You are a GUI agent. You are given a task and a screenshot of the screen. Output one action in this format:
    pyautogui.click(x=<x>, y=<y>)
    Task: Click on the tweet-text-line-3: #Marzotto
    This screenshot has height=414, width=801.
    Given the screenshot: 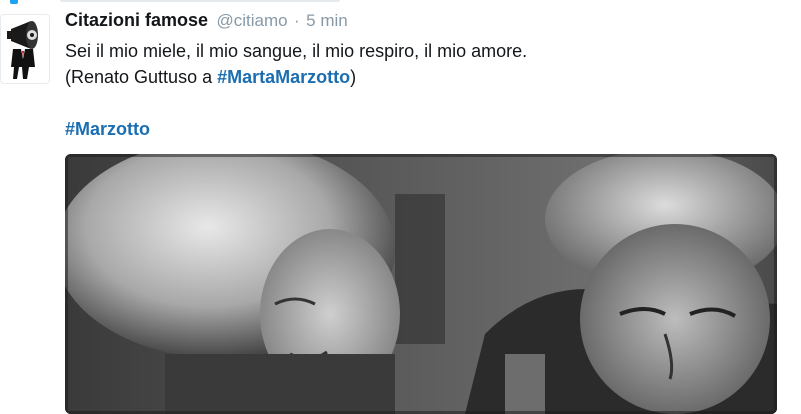 What is the action you would take?
    pyautogui.click(x=415, y=129)
    